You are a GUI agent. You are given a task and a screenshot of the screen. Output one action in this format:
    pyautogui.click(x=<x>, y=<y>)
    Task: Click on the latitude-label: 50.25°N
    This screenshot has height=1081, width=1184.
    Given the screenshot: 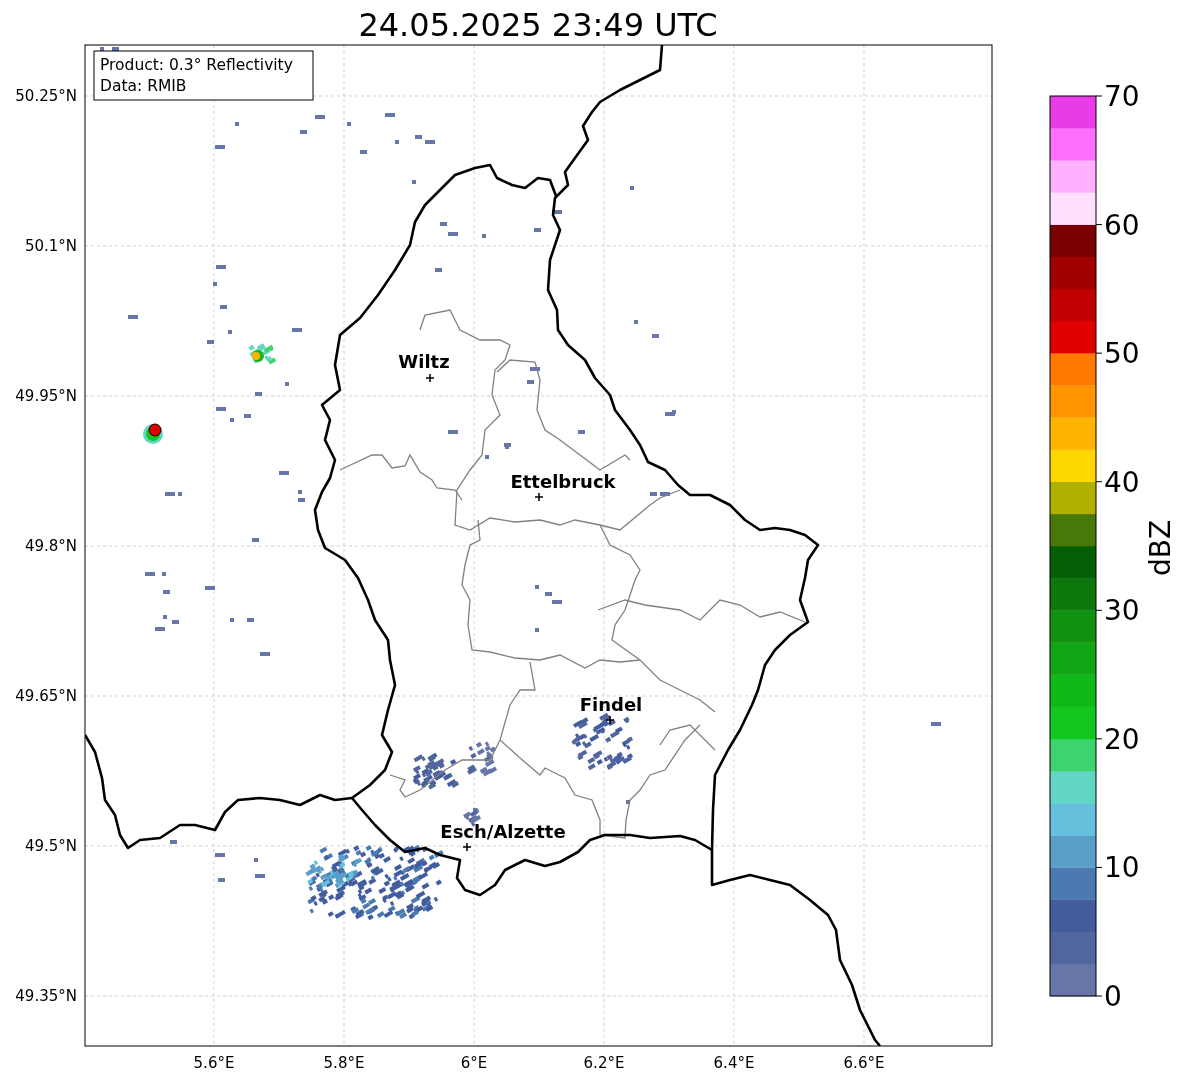 What is the action you would take?
    pyautogui.click(x=46, y=96)
    